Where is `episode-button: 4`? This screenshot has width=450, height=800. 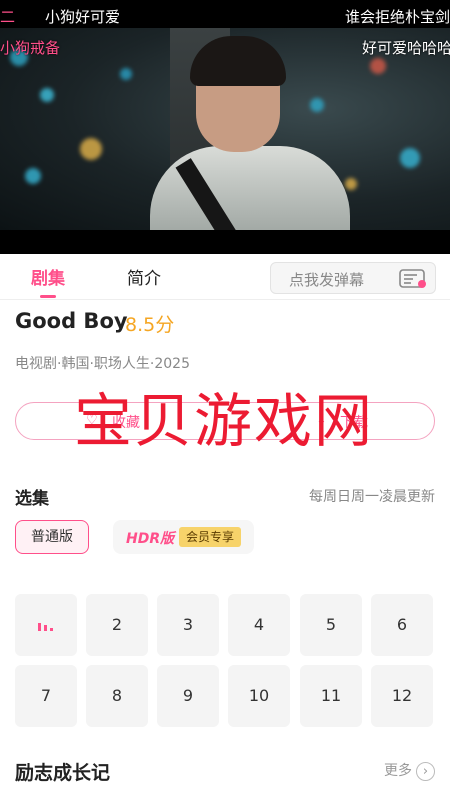
episode-button: 4 is located at coordinates (259, 625).